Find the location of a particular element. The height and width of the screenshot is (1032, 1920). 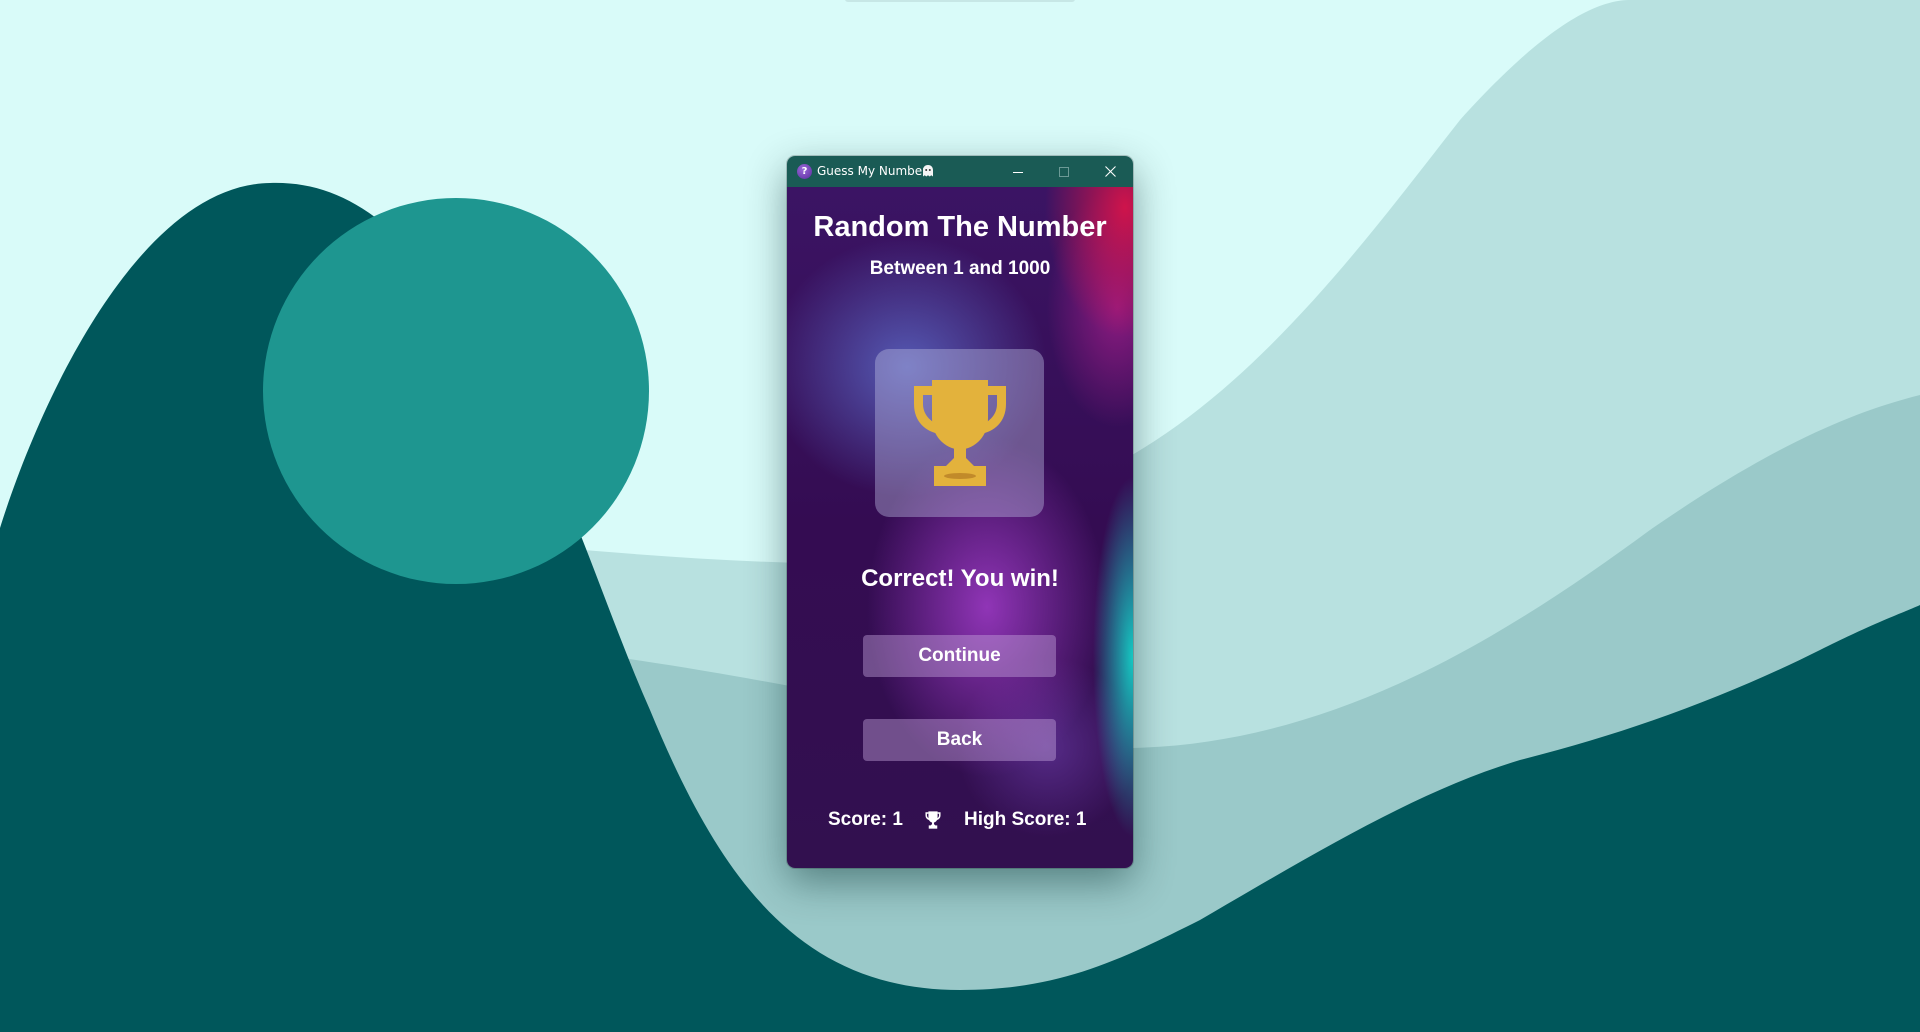

continue-button: Continue is located at coordinates (959, 656).